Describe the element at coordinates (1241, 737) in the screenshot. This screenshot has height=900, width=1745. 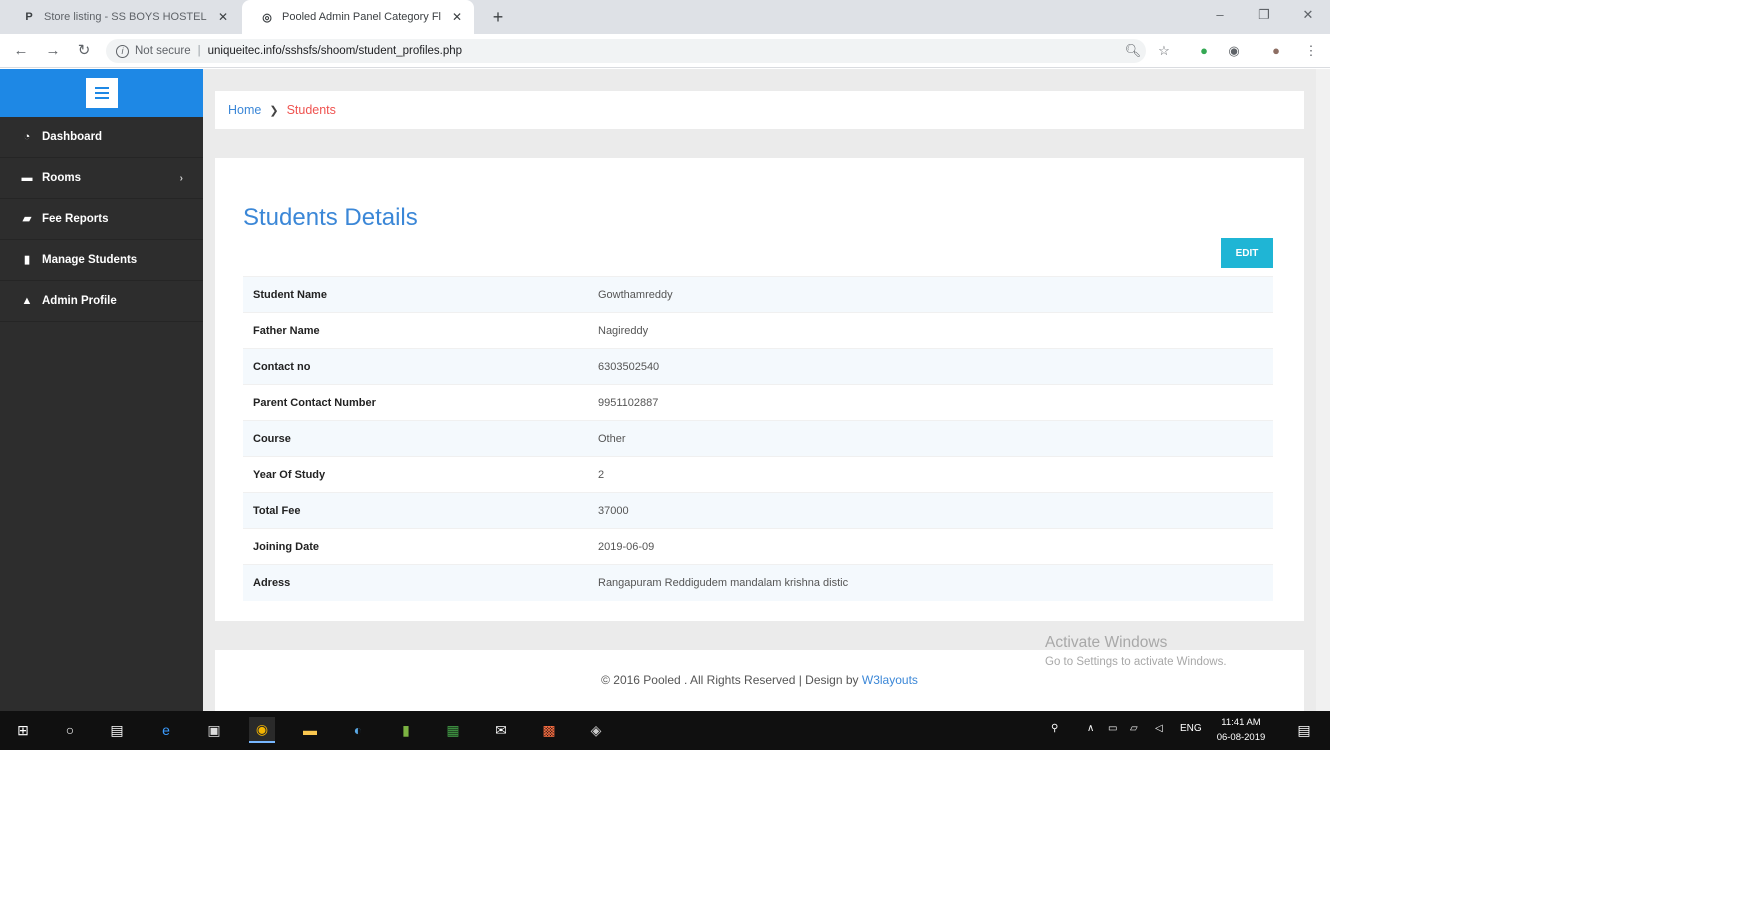
I see `clock-date: 06-08-2019` at that location.